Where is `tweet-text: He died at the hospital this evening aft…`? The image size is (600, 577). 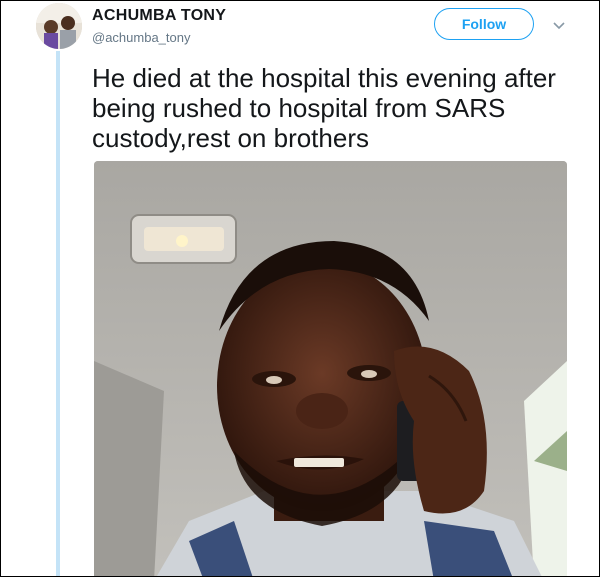 tweet-text: He died at the hospital this evening aft… is located at coordinates (324, 108).